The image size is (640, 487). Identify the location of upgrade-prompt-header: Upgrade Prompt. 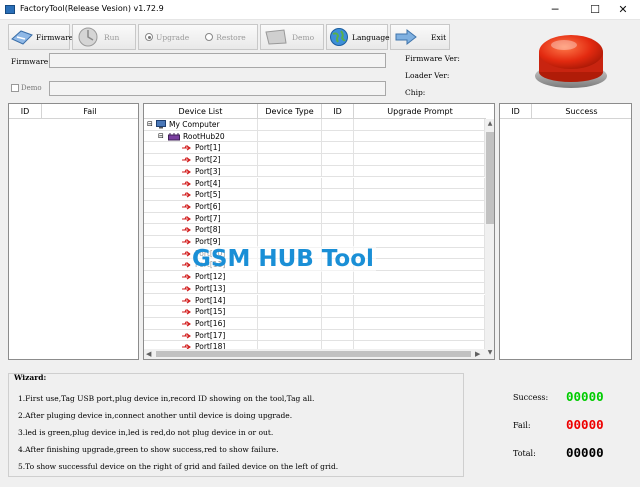
(420, 111).